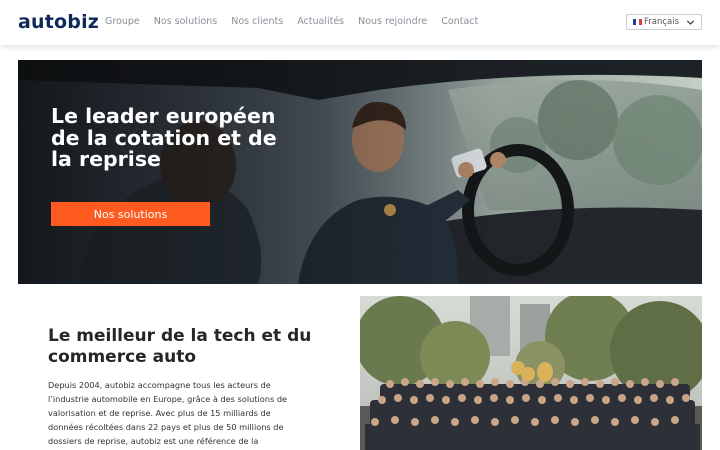 The width and height of the screenshot is (720, 450). I want to click on chevron-down-icon, so click(690, 22).